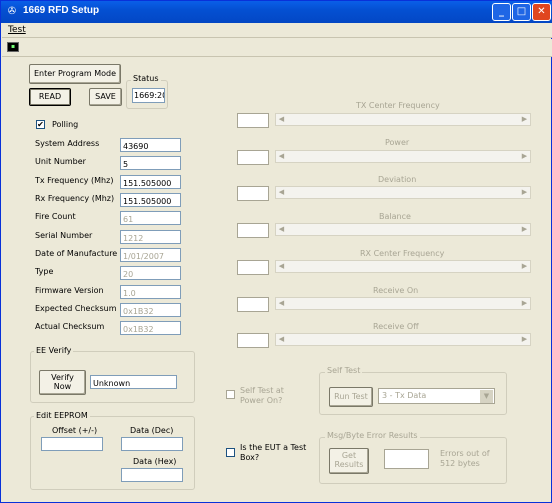 This screenshot has height=503, width=552. Describe the element at coordinates (67, 143) in the screenshot. I see `system-address-label: System Address` at that location.